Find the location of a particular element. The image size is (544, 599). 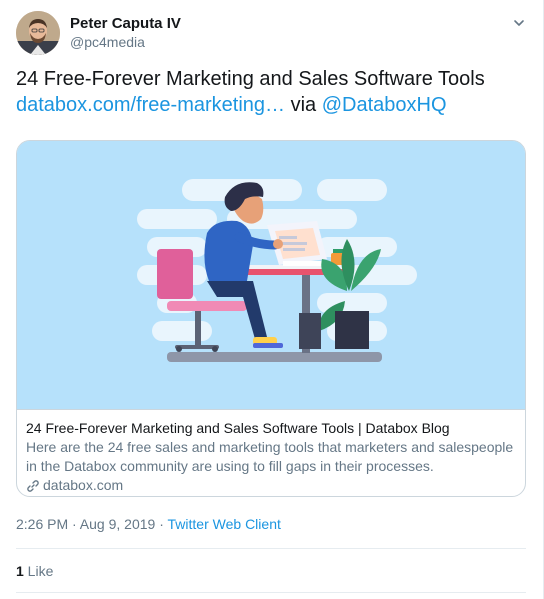

author-handle: @pc4media is located at coordinates (107, 42).